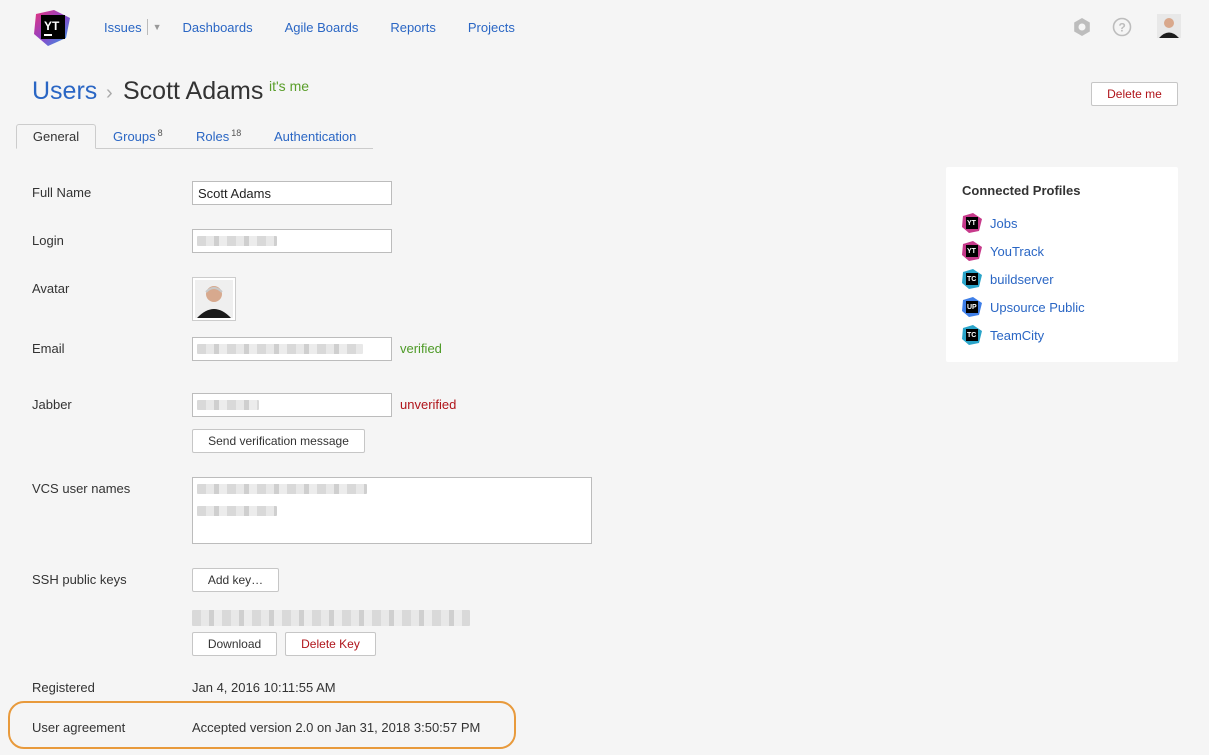 The width and height of the screenshot is (1209, 755). I want to click on user-avatar, so click(1169, 26).